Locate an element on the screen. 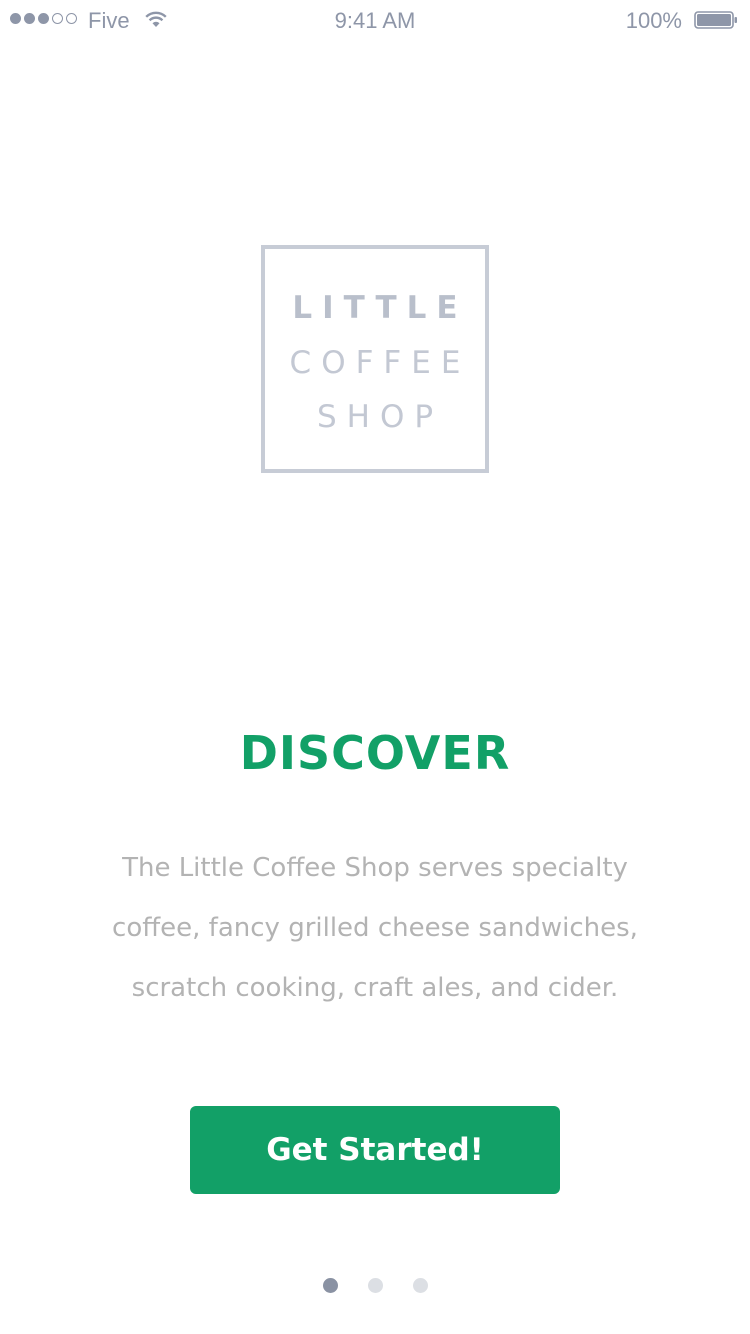 Image resolution: width=750 pixels, height=1334 pixels. logo-word-shop: SHOP is located at coordinates (380, 417).